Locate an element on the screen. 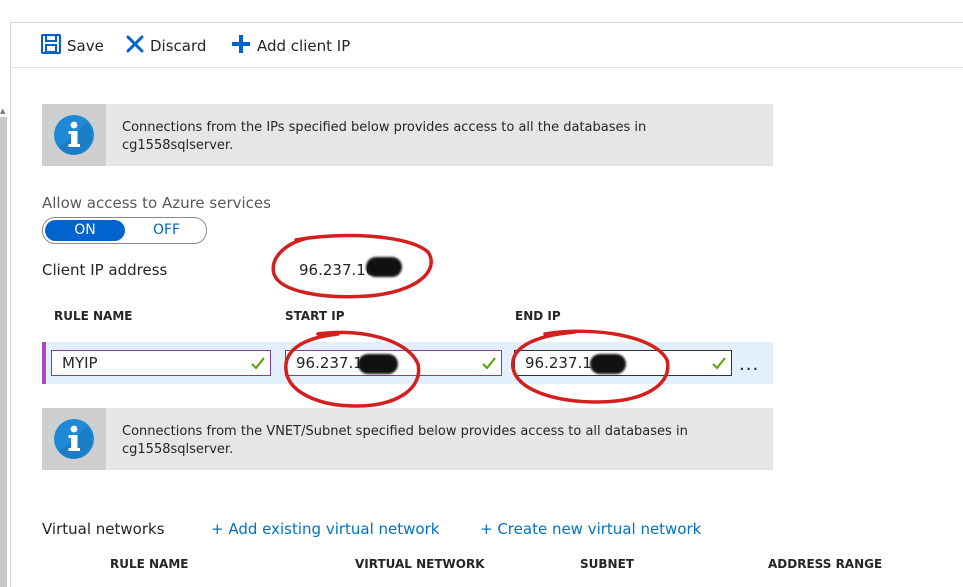 This screenshot has height=587, width=963. vnet-column-header-virtual-network: VIRTUAL NETWORK is located at coordinates (420, 564).